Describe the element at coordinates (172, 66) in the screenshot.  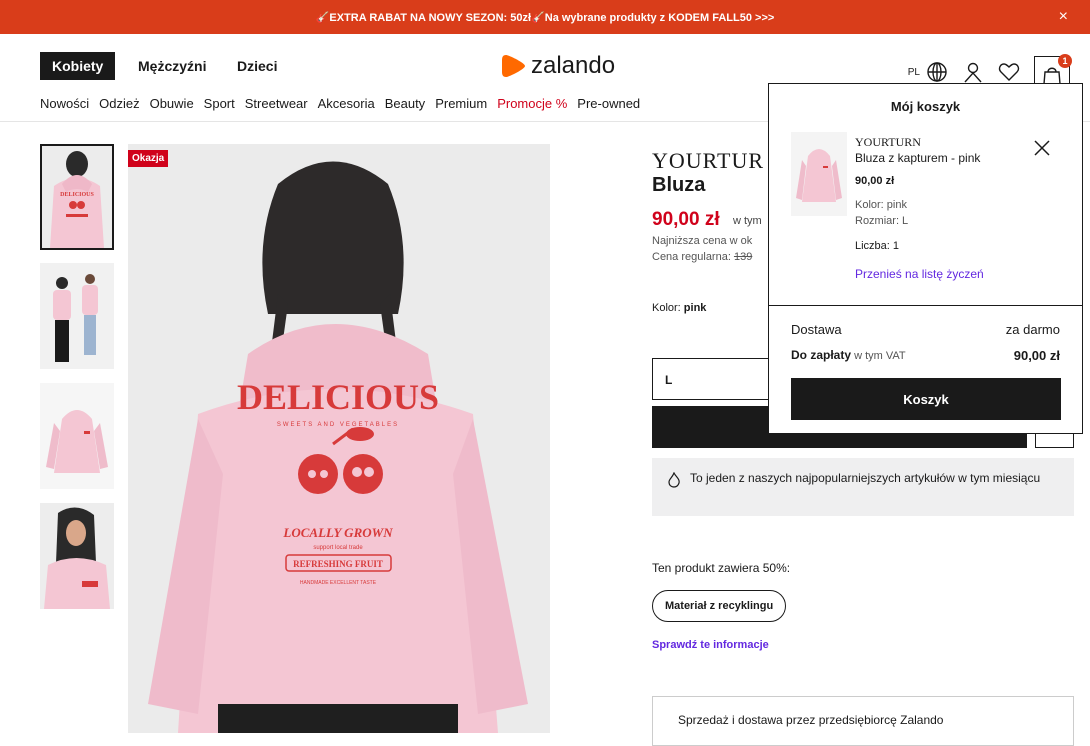
I see `nav-men: Mężczyźni` at that location.